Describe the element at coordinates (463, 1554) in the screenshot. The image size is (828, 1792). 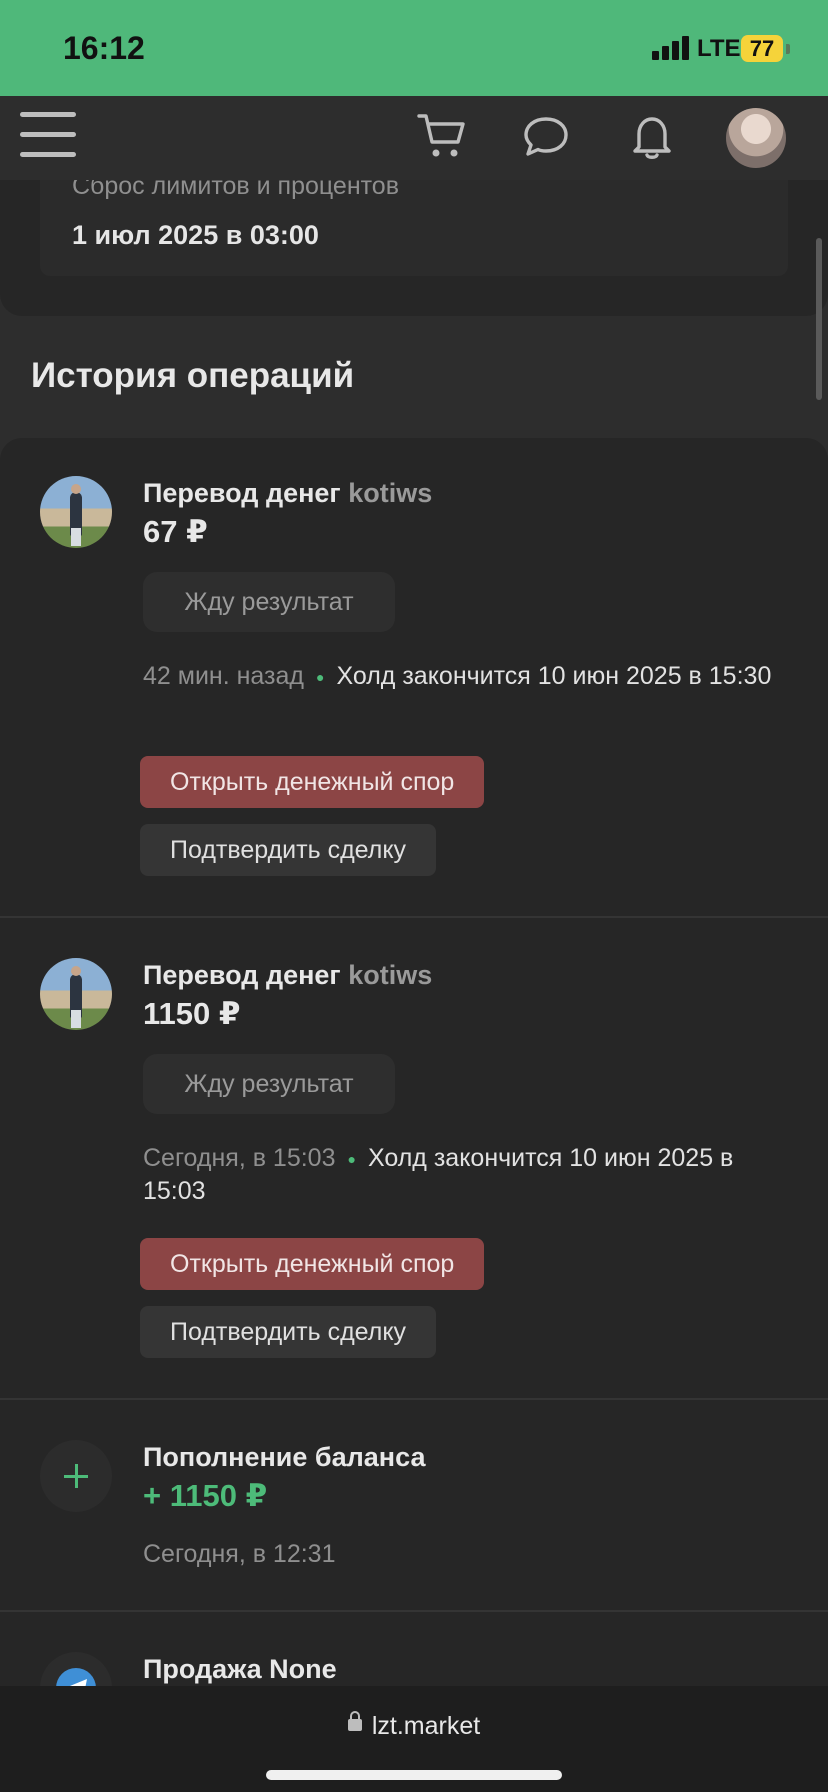
I see `operation-meta: Сегодня, в 12:31` at that location.